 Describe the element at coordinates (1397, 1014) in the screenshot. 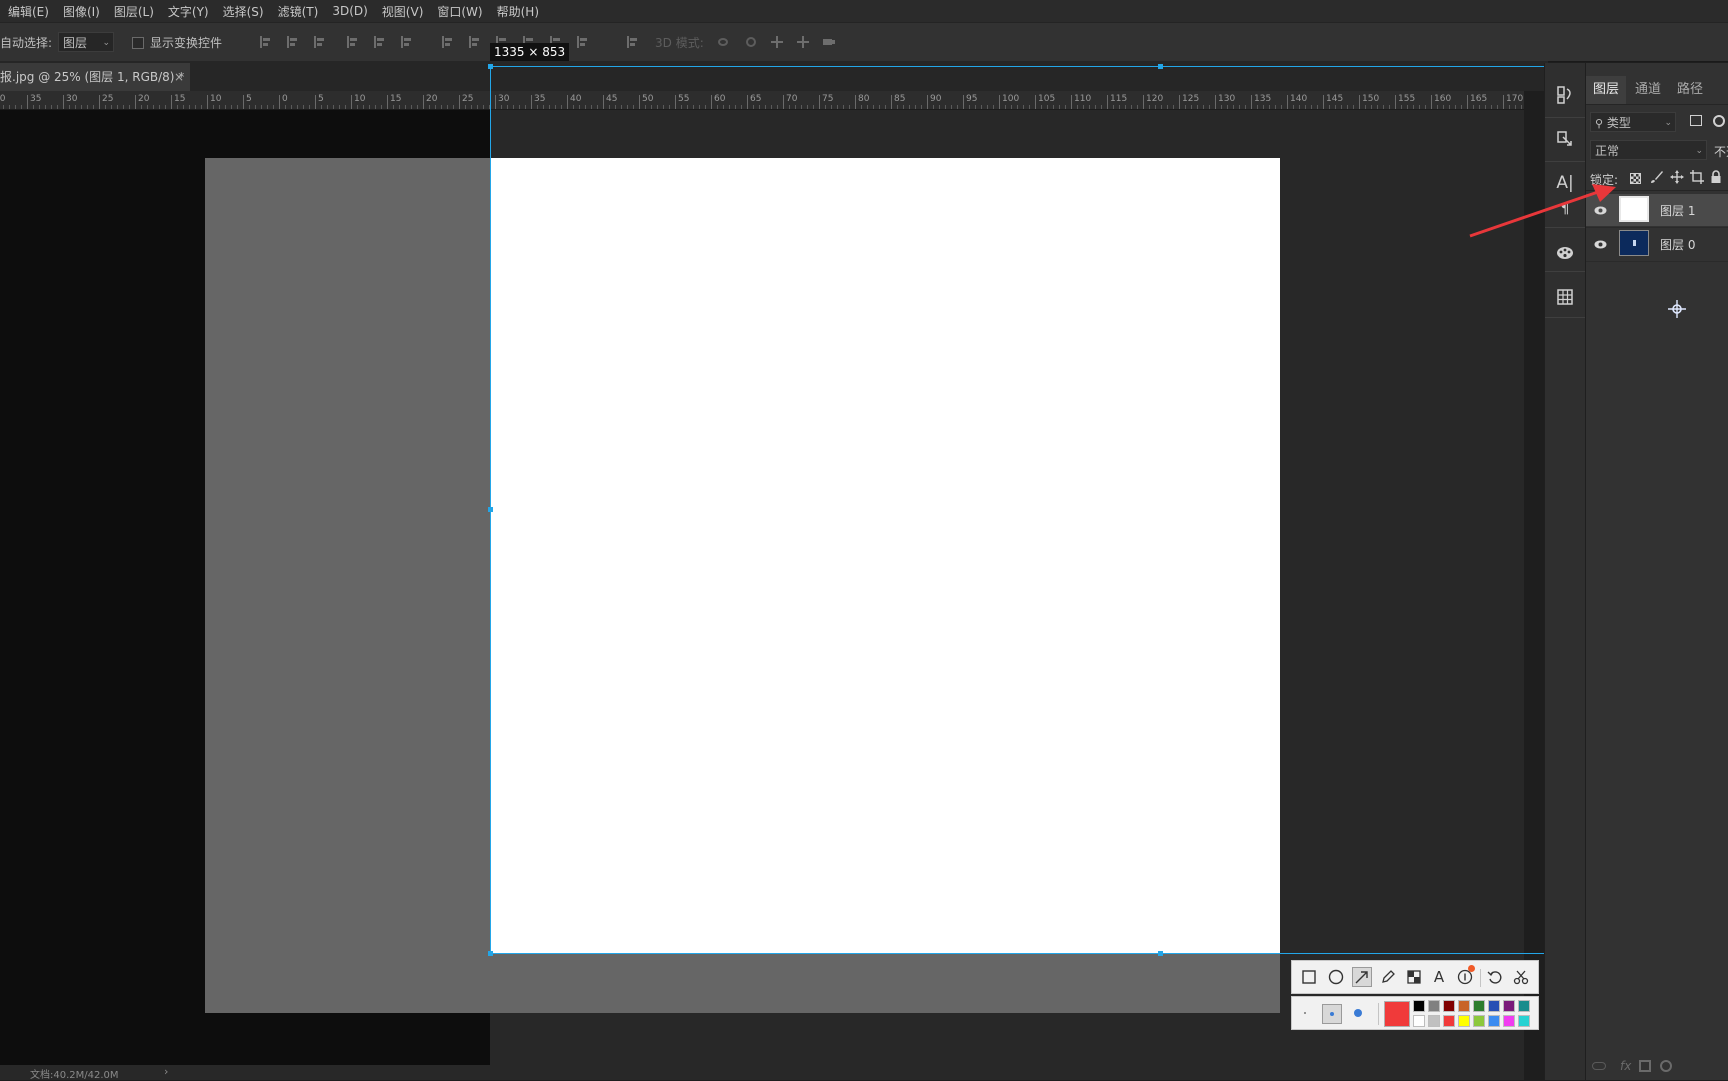

I see `current-color-swatch` at that location.